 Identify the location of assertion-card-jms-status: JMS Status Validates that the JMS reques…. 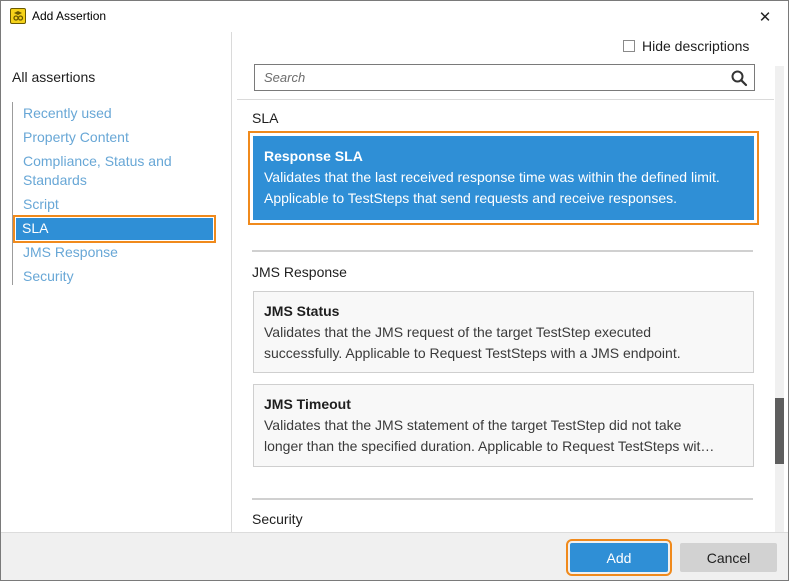
(503, 332).